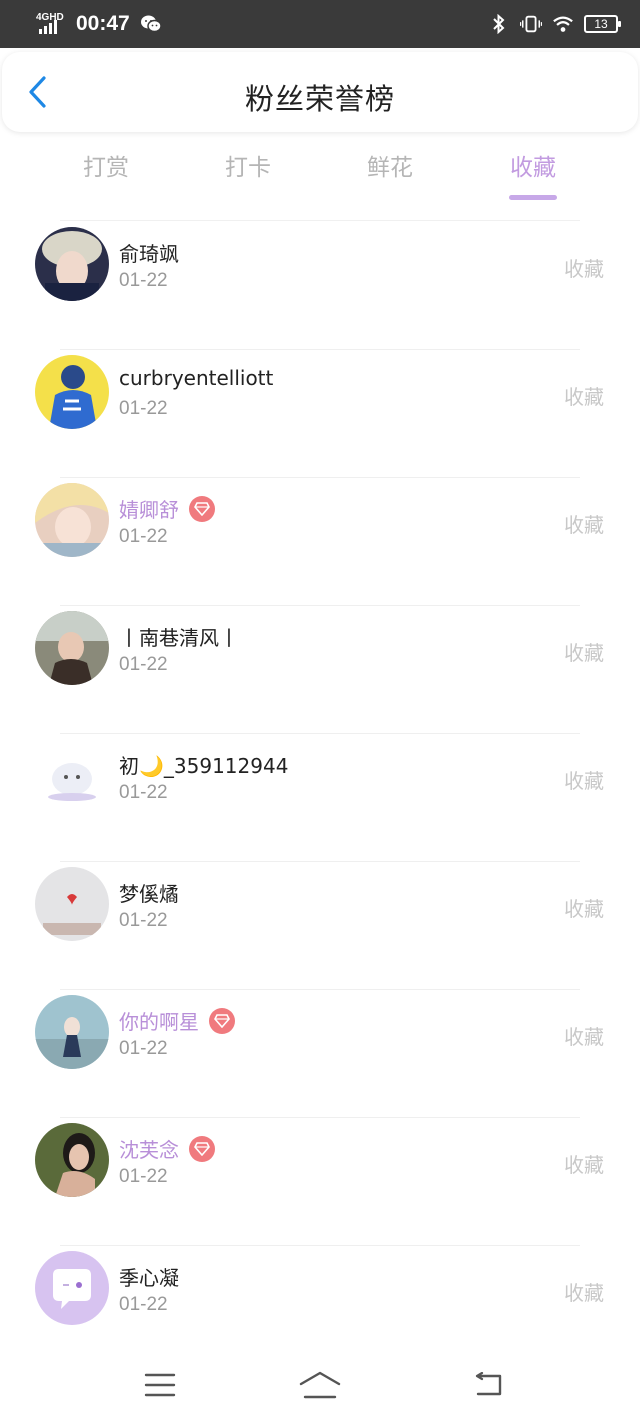 Image resolution: width=640 pixels, height=1422 pixels. What do you see at coordinates (248, 165) in the screenshot?
I see `tab-checkin: 打卡` at bounding box center [248, 165].